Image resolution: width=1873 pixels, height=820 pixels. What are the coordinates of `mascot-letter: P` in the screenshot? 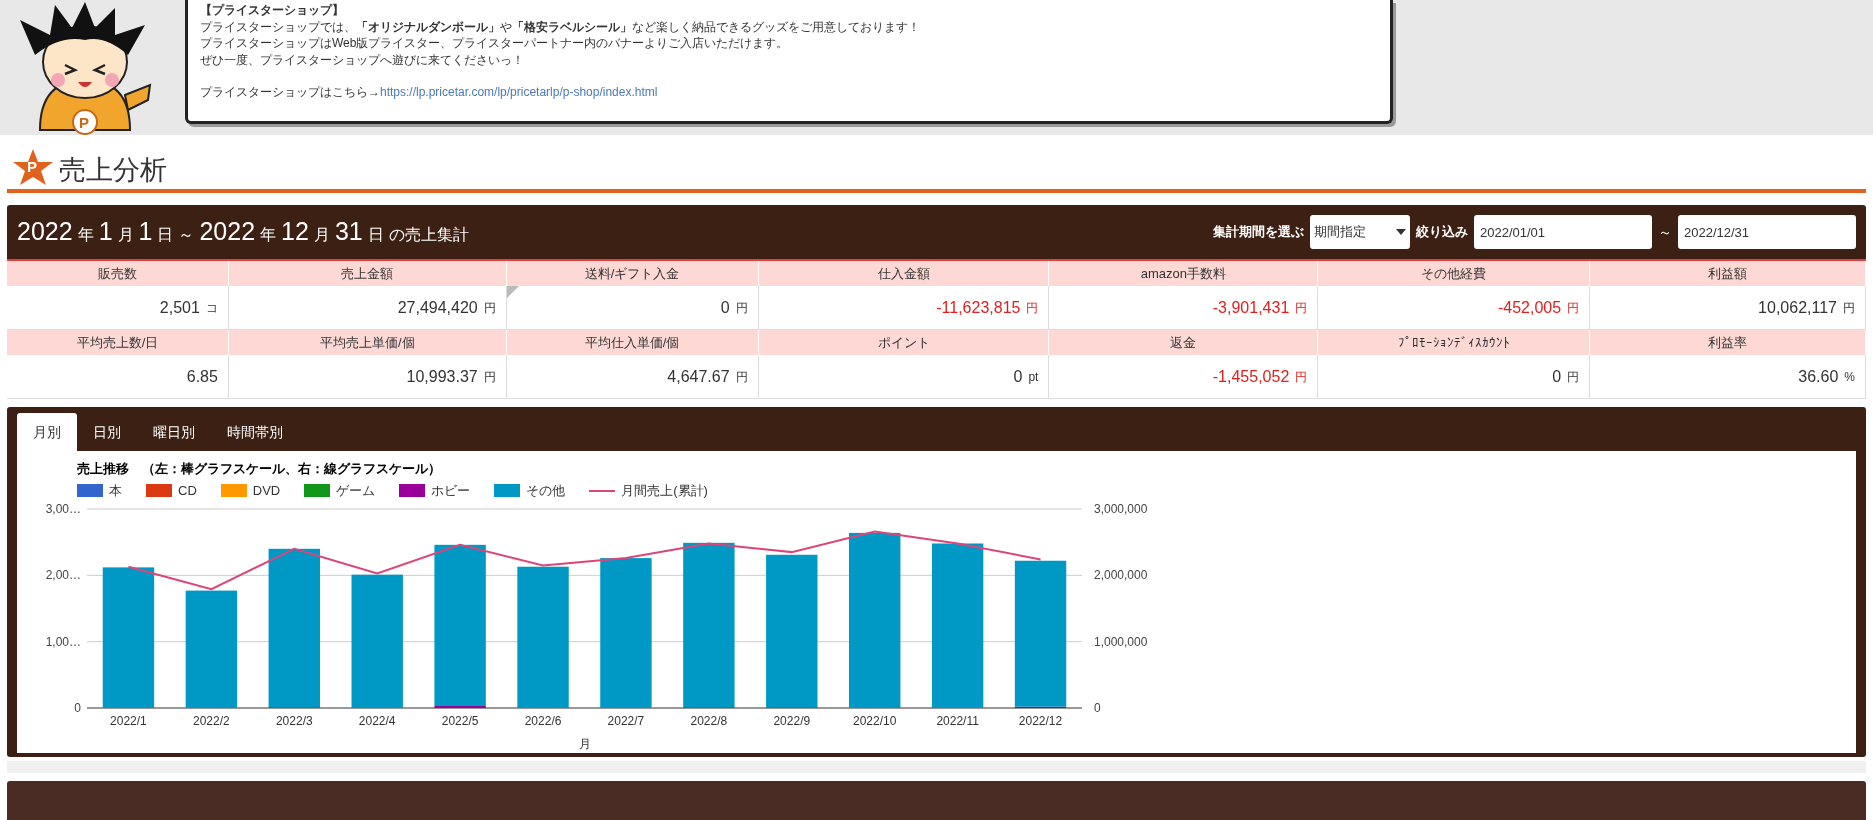 It's located at (84, 123).